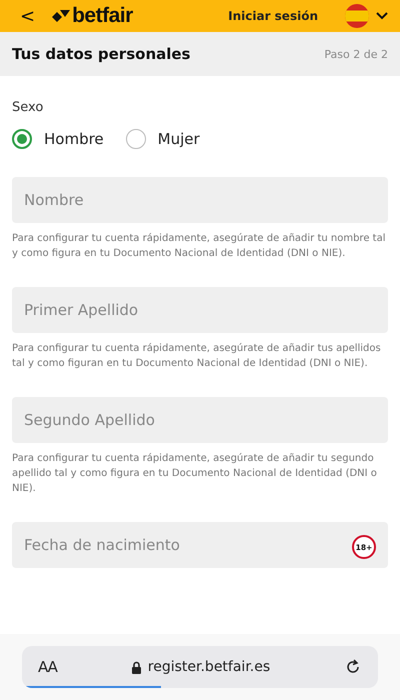 This screenshot has width=400, height=700. I want to click on input-field: Primer Apellido, so click(200, 310).